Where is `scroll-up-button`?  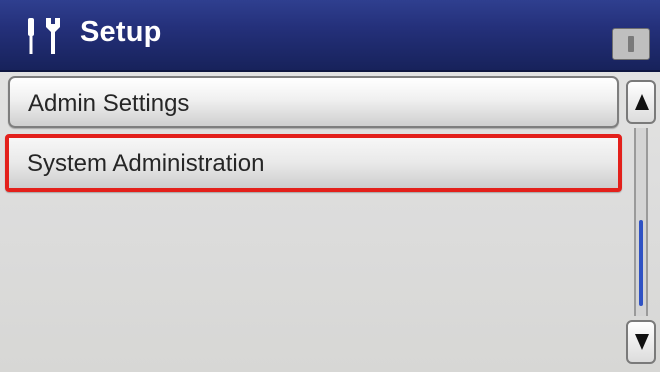 scroll-up-button is located at coordinates (641, 102).